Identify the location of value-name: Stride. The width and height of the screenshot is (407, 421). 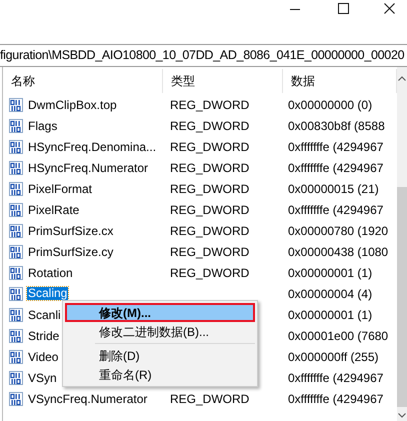
(43, 335).